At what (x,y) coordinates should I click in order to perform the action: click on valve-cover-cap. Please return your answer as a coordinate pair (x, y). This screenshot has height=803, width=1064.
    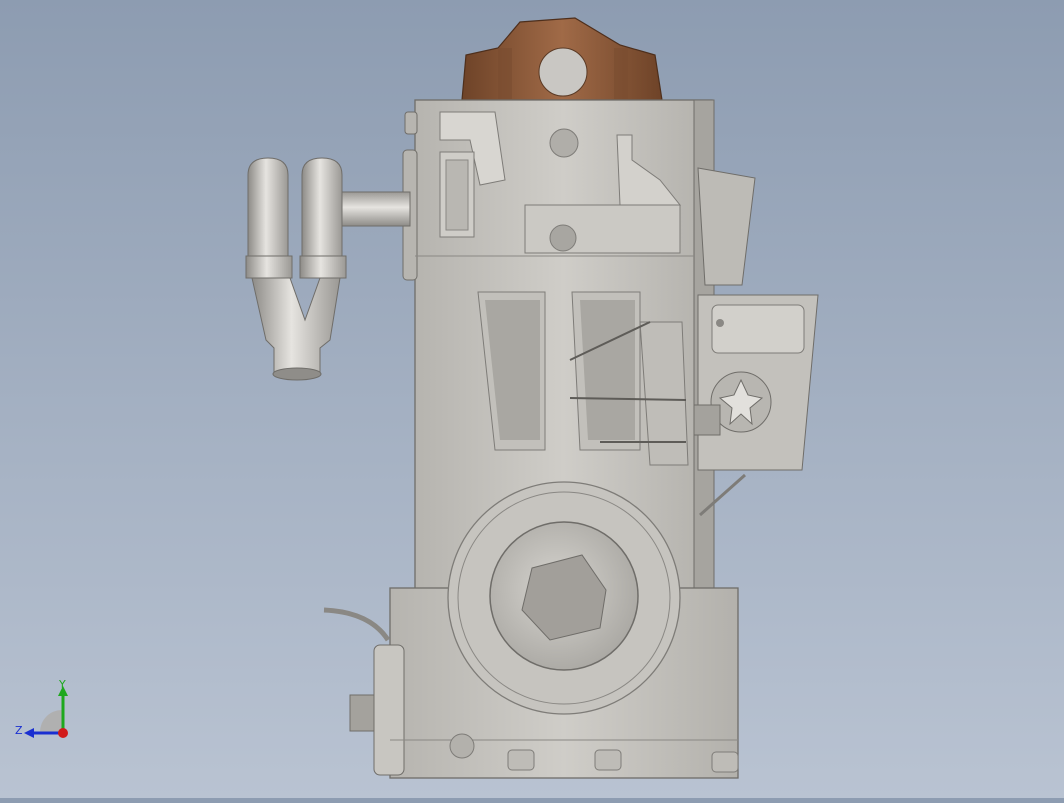
    Looking at the image, I should click on (562, 59).